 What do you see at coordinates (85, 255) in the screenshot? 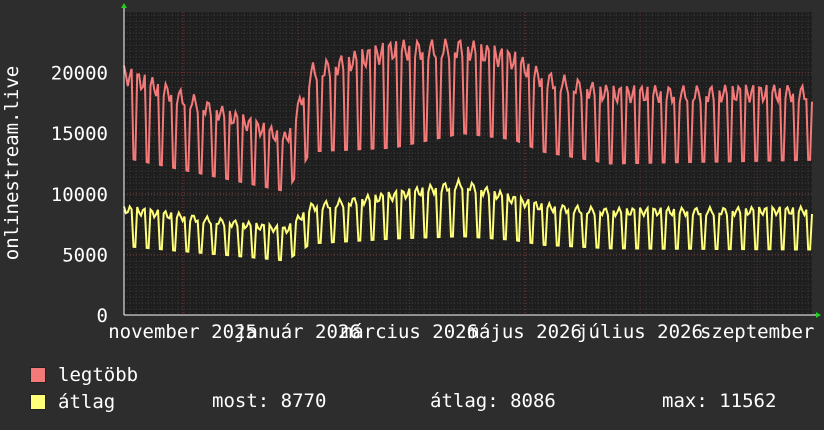
I see `y-tick-label: 5000` at bounding box center [85, 255].